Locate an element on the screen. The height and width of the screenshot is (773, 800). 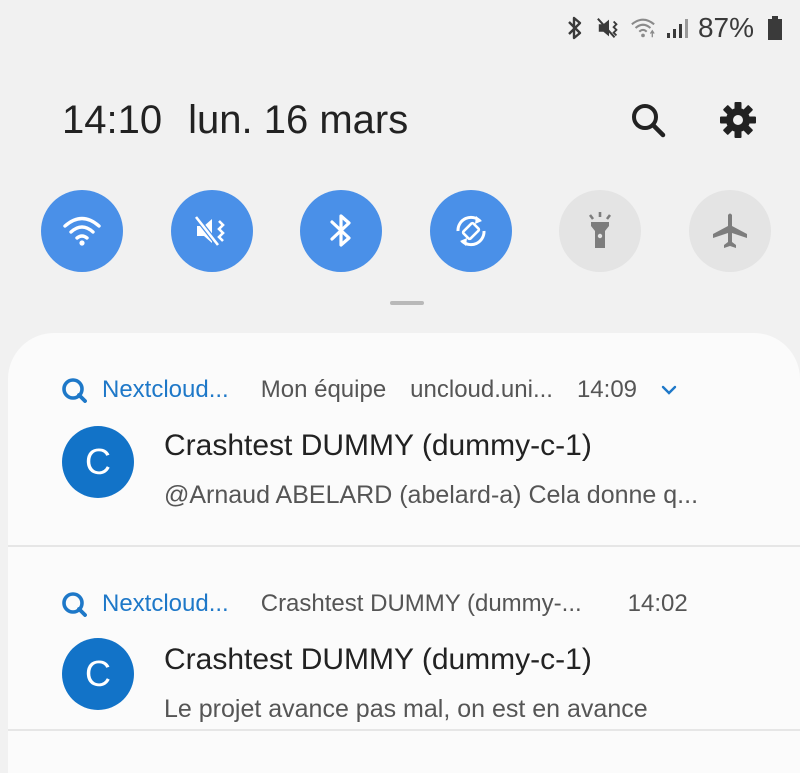
expand-button is located at coordinates (669, 390).